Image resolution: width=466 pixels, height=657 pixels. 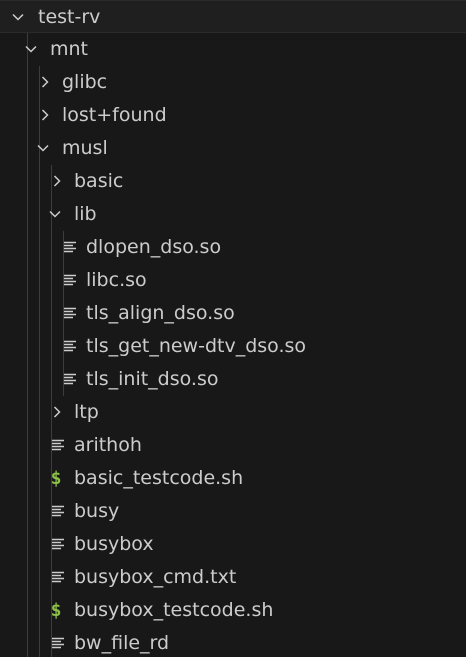 I want to click on tree-file-busy: busy, so click(x=233, y=511).